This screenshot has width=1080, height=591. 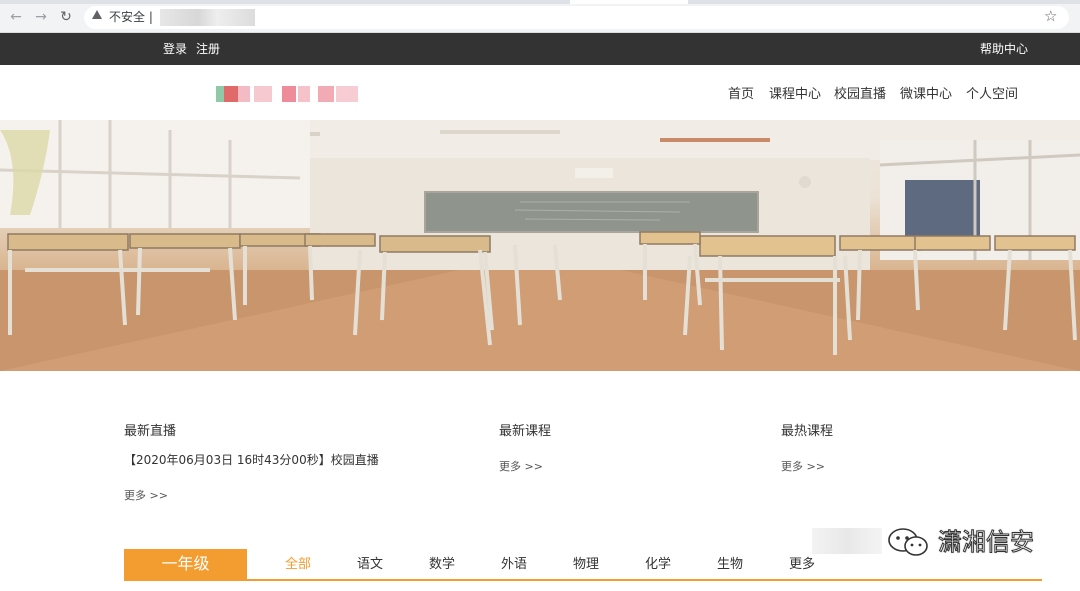 What do you see at coordinates (807, 431) in the screenshot?
I see `hot-courses-title: 最热课程` at bounding box center [807, 431].